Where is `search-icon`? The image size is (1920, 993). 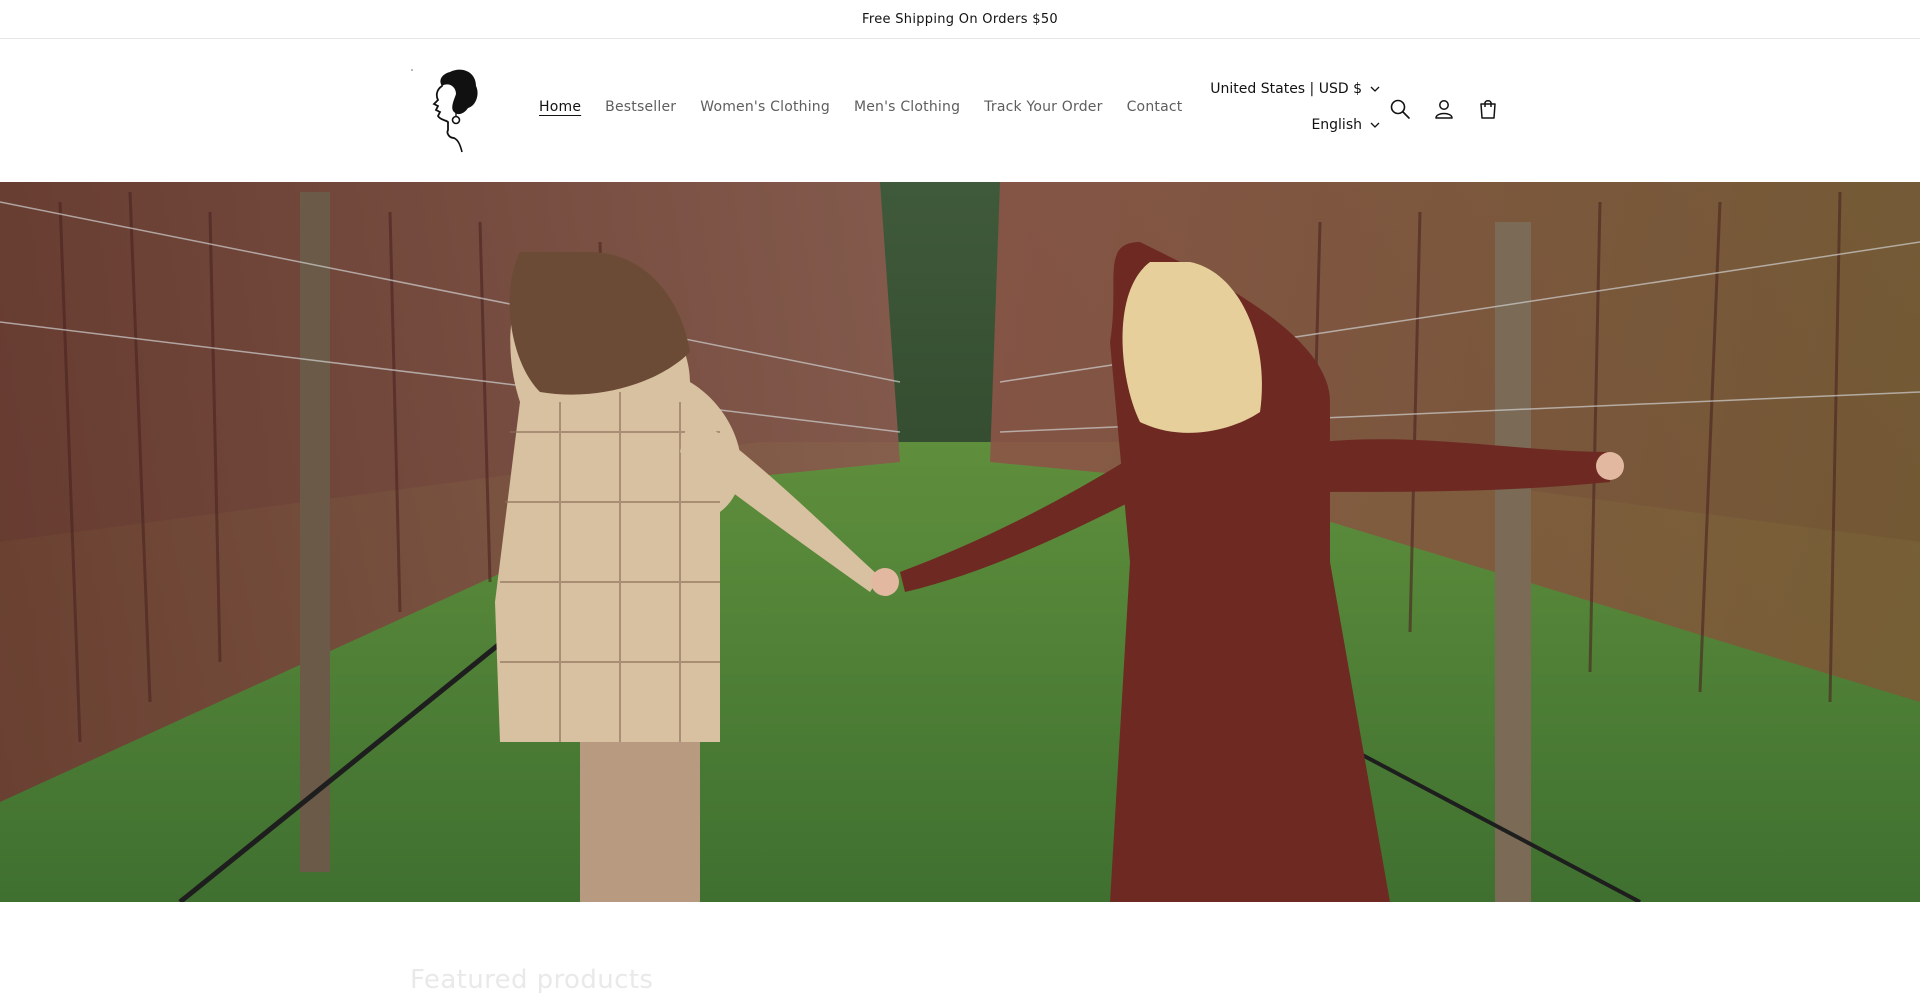 search-icon is located at coordinates (1400, 109).